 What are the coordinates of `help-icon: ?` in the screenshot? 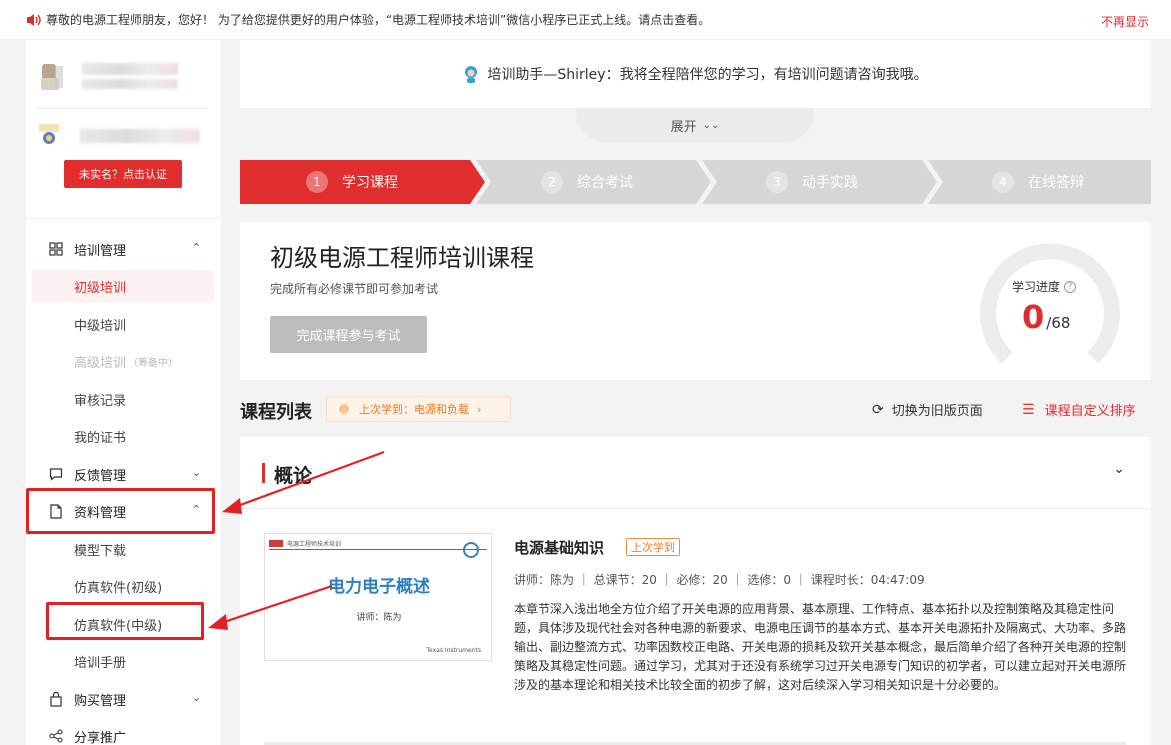 It's located at (1070, 286).